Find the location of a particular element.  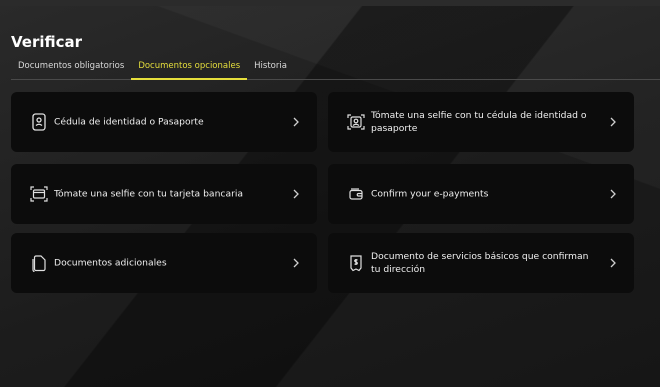

utility-bill-icon is located at coordinates (356, 263).